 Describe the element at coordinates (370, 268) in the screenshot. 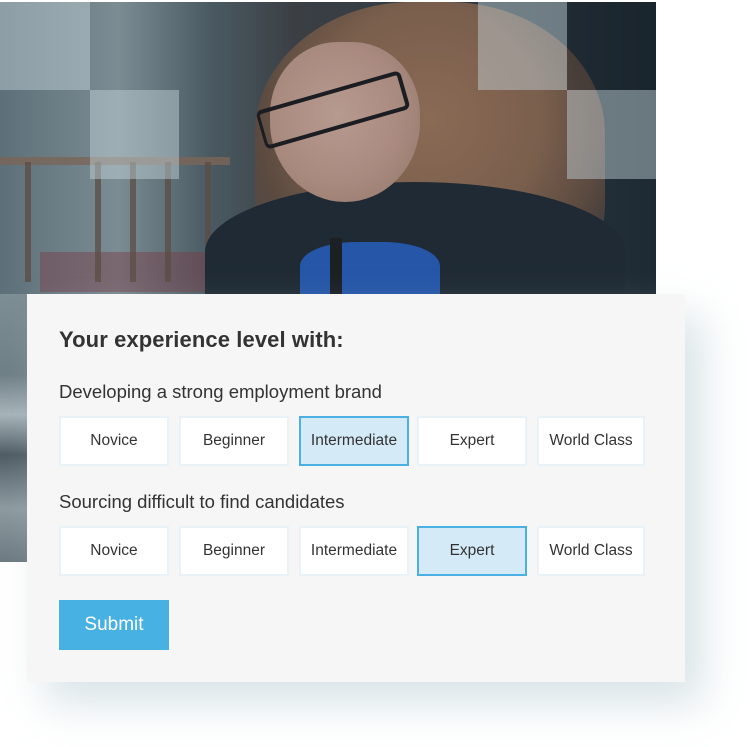

I see `photo-subject-shirt` at that location.